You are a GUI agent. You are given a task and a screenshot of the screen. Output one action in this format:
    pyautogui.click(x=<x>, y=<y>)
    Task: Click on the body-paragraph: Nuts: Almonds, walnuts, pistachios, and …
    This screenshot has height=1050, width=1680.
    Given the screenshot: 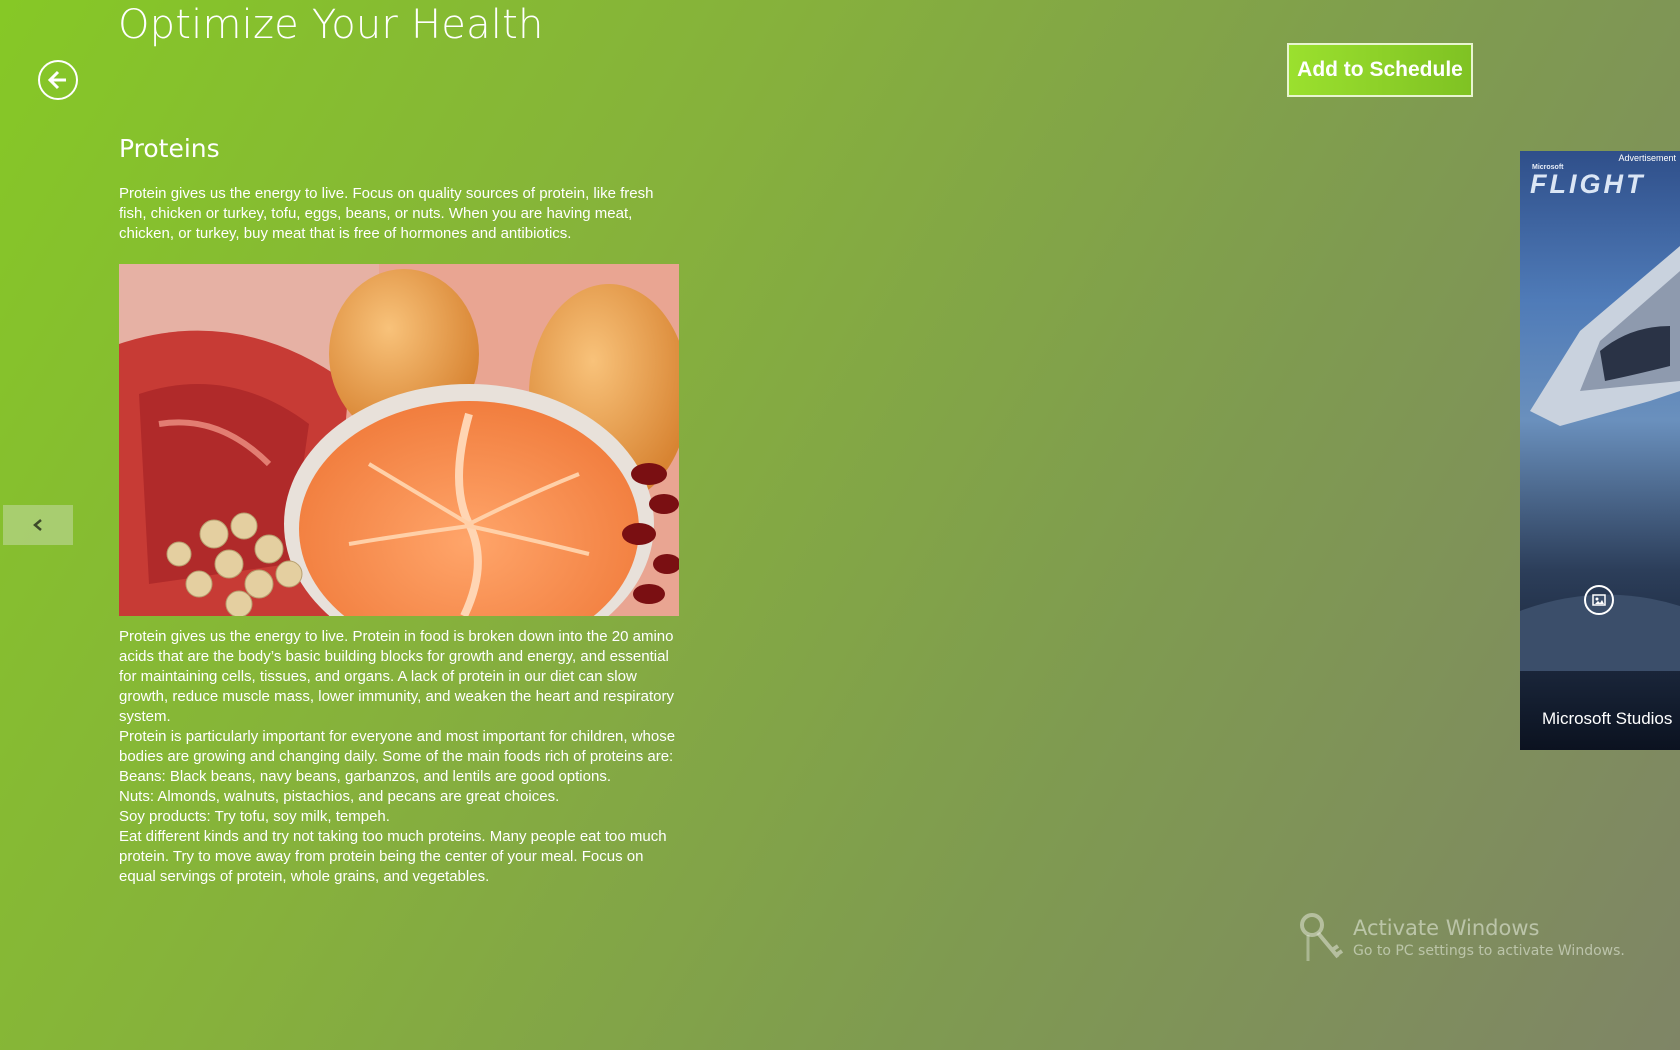 What is the action you would take?
    pyautogui.click(x=339, y=796)
    